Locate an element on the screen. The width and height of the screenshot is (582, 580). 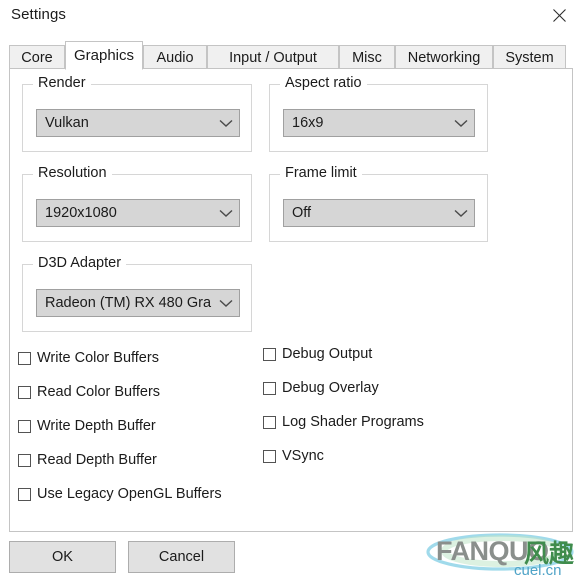
checkbox-write-depth-buffer: Write Depth Buffer is located at coordinates (87, 426).